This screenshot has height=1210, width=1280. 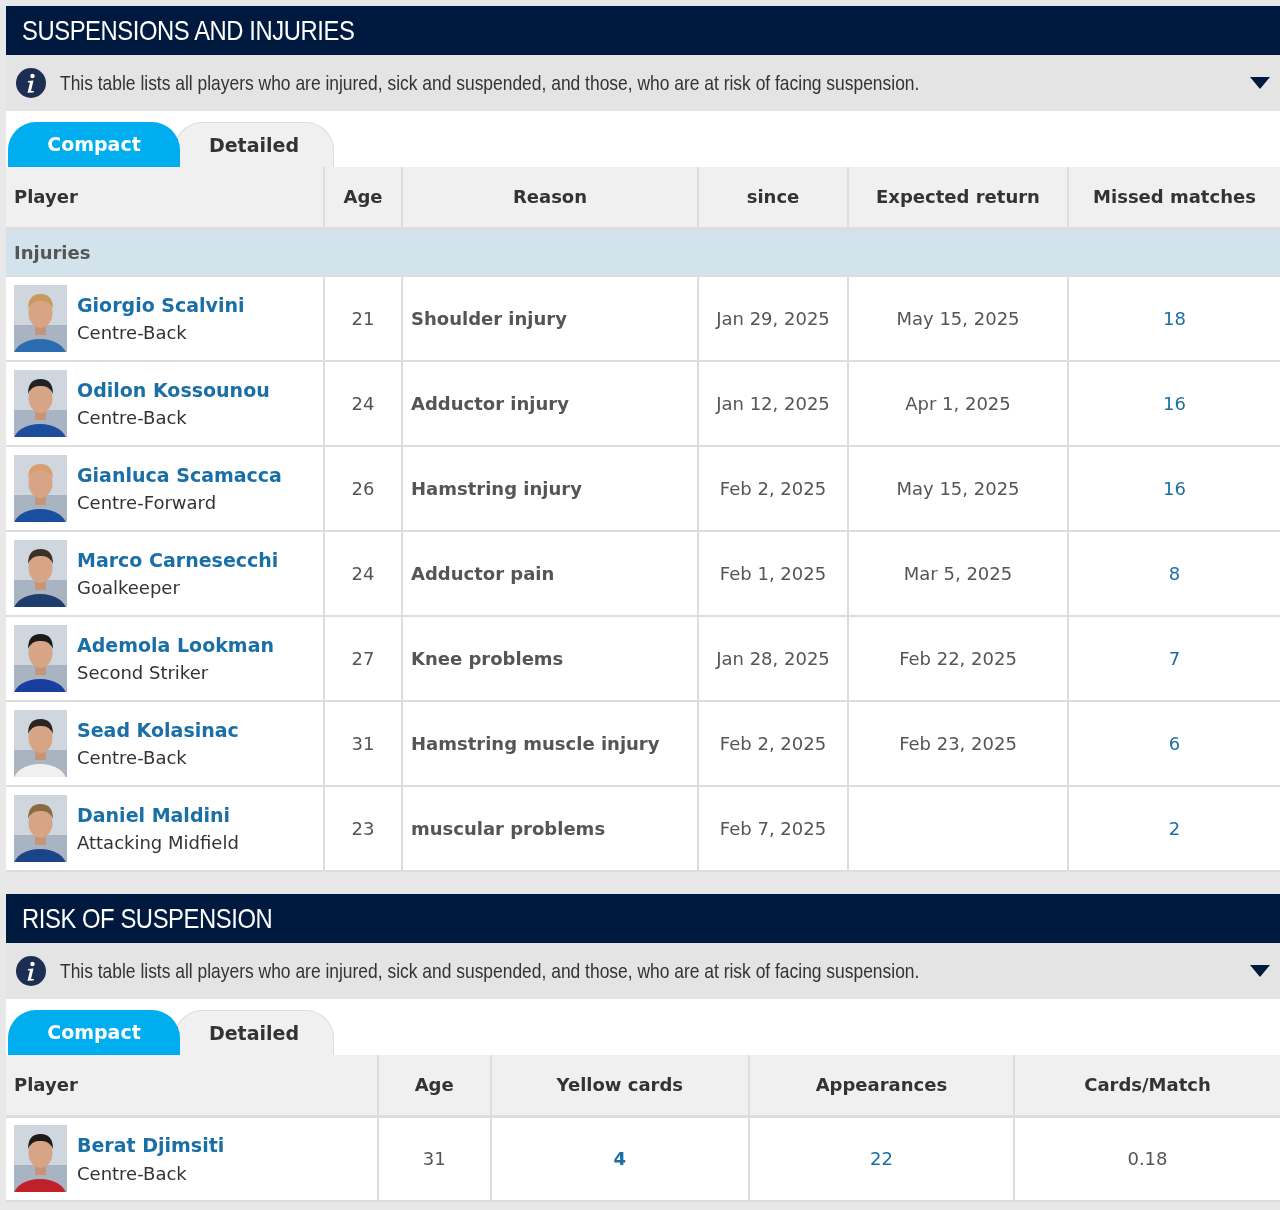 I want to click on column-header: Missed matches, so click(x=1174, y=197).